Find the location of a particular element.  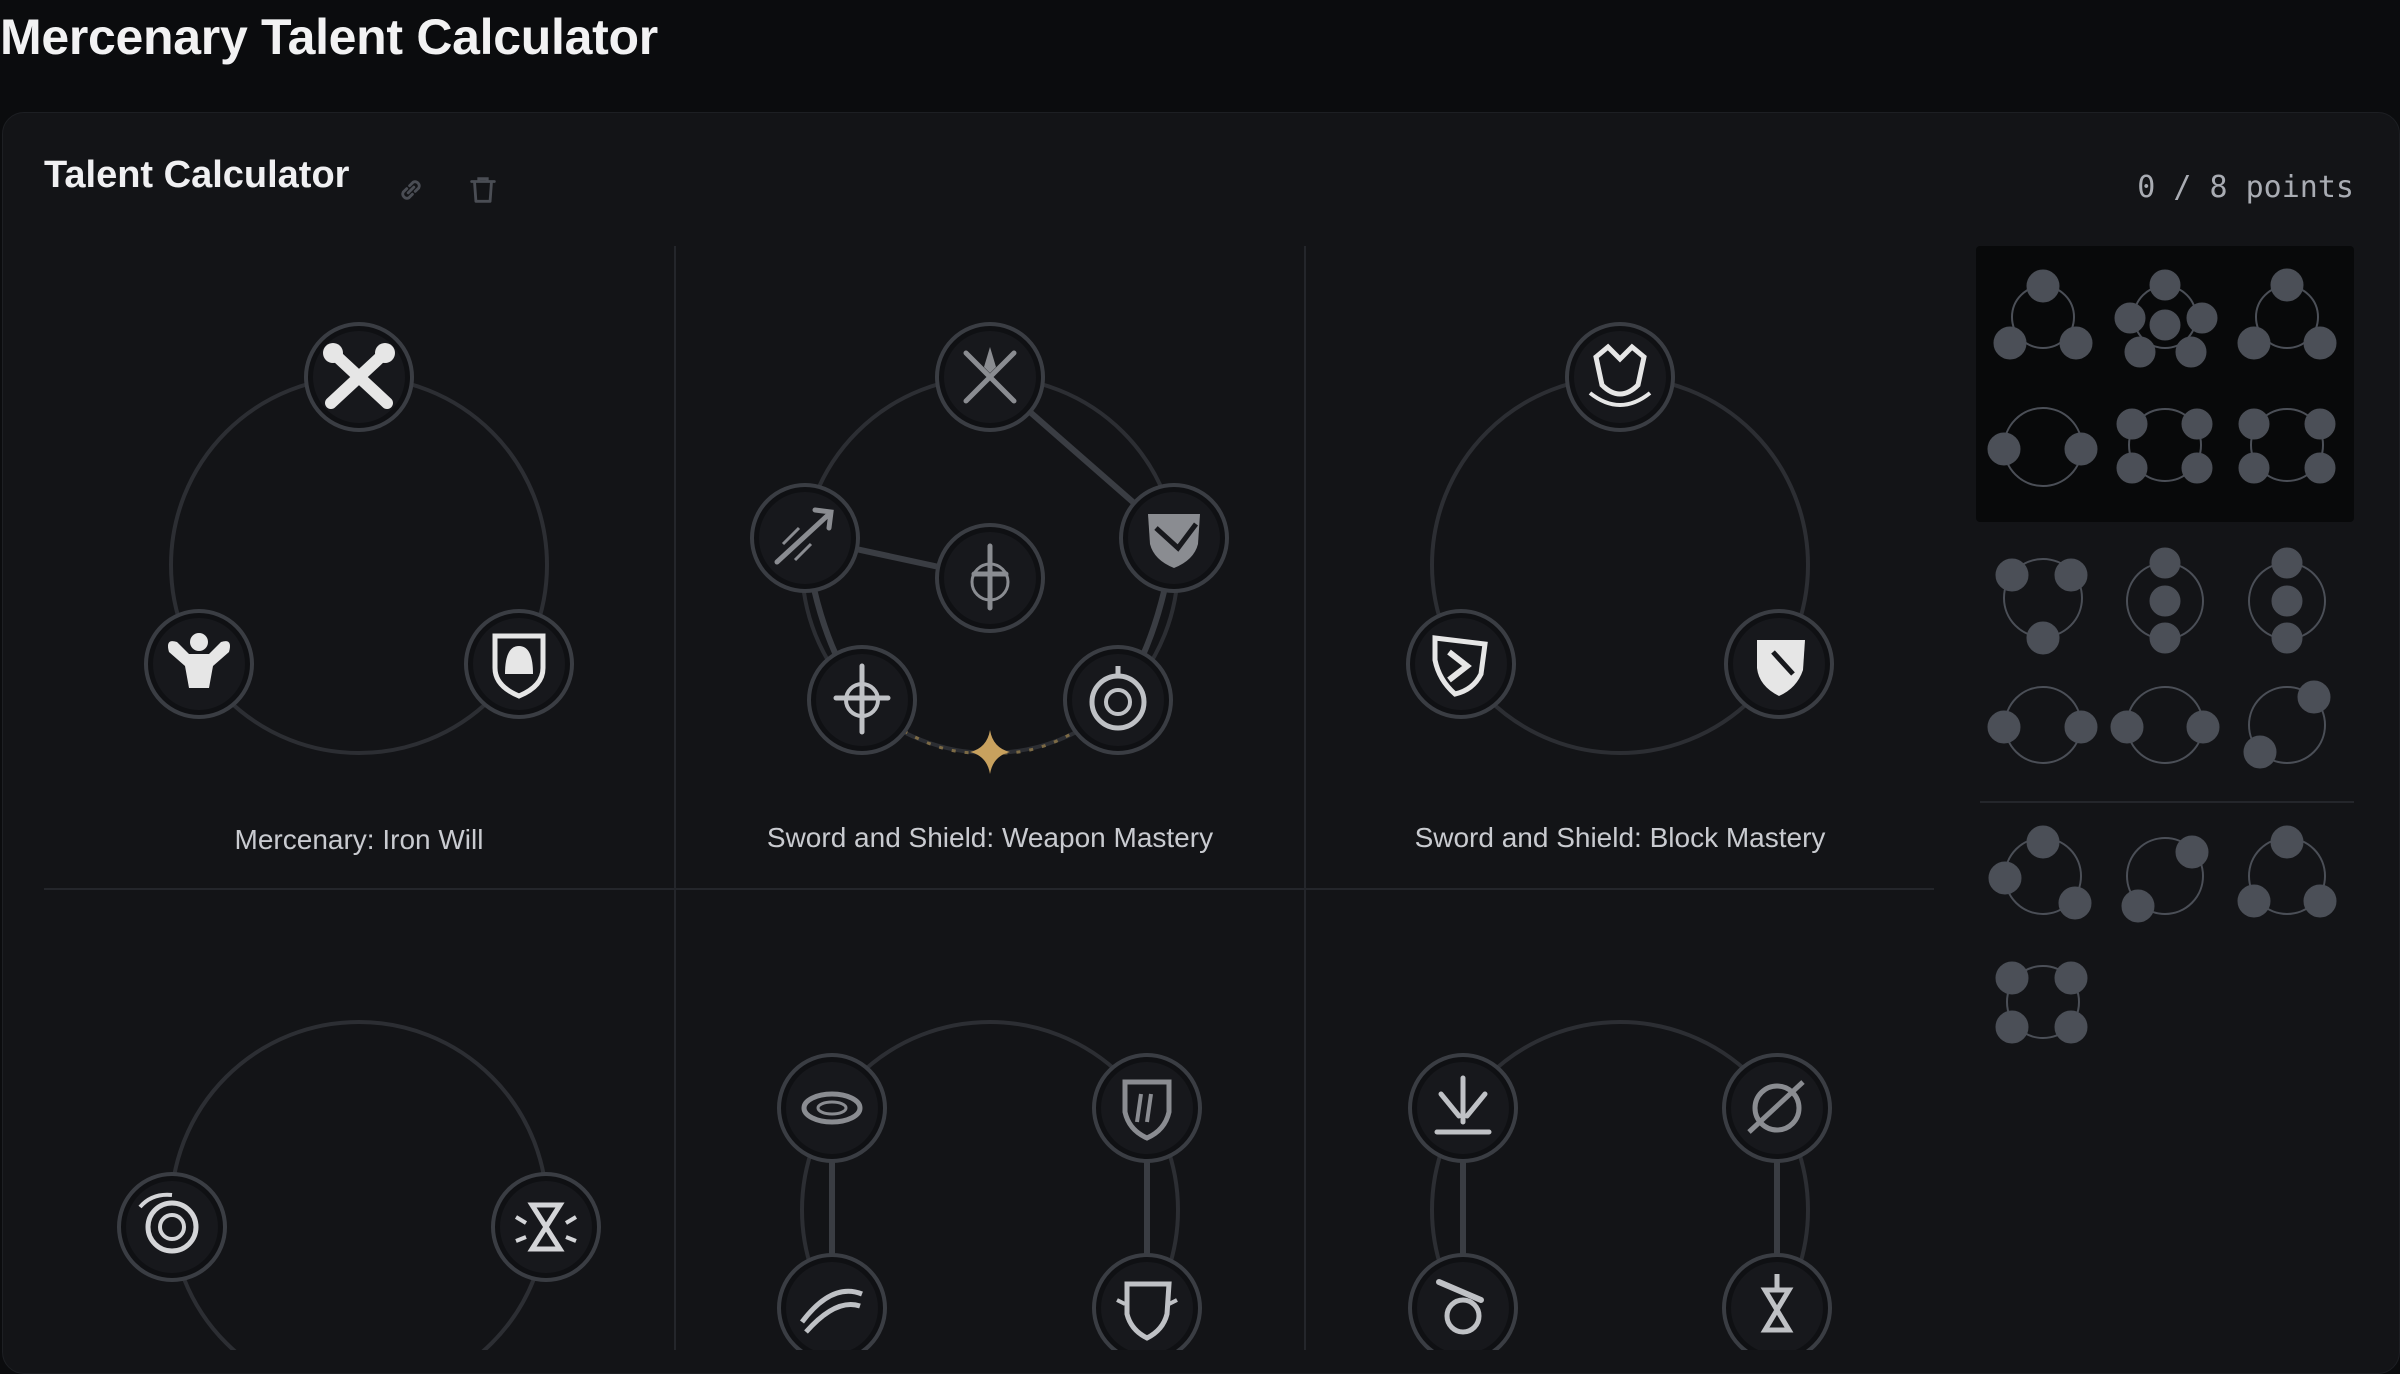

keystone-star-icon is located at coordinates (990, 752).